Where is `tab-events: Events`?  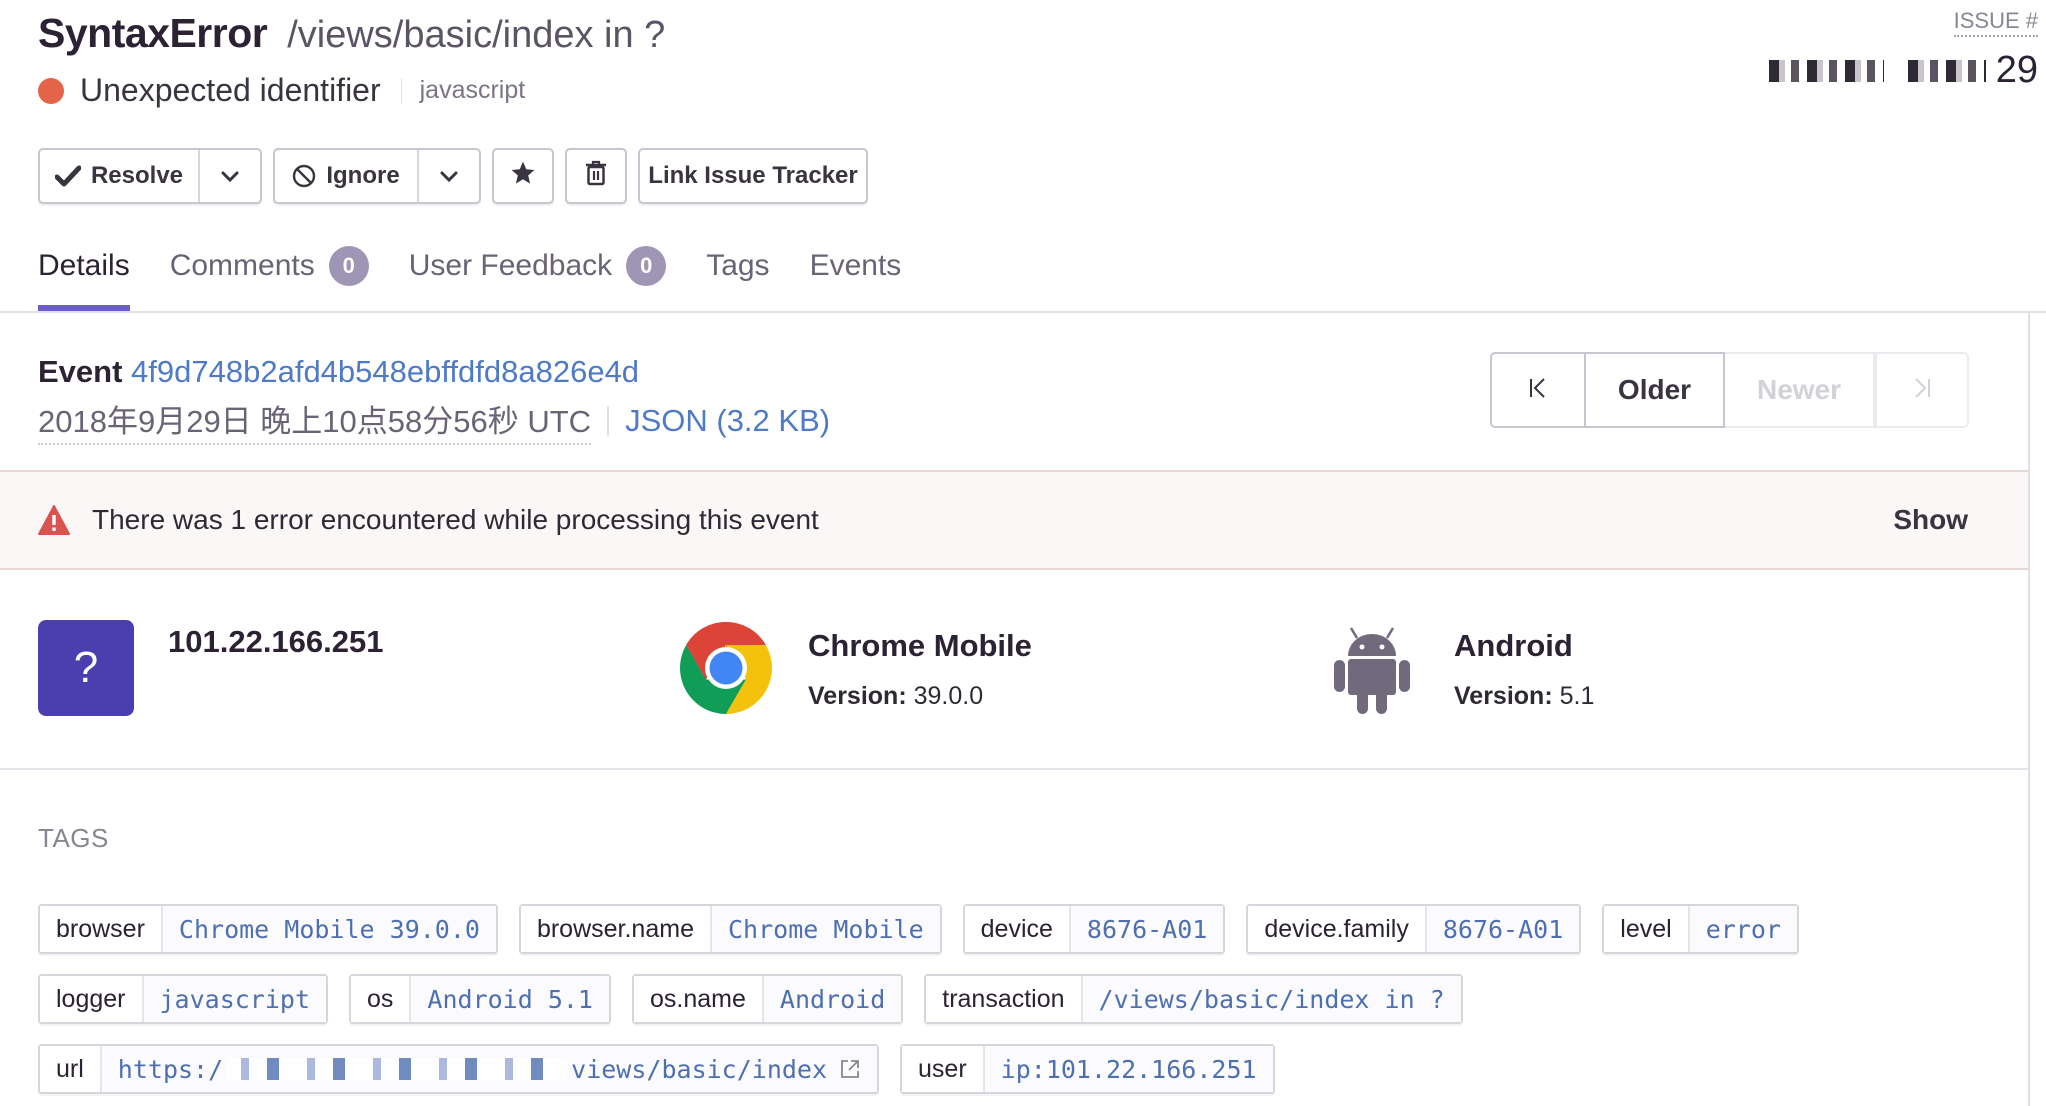 tab-events: Events is located at coordinates (856, 266).